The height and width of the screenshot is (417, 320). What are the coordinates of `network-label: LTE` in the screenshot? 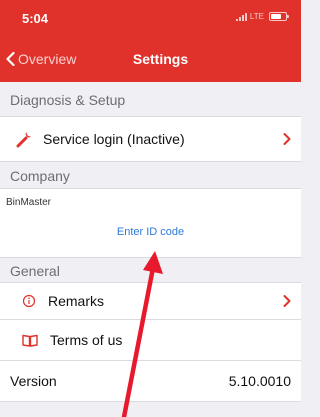 It's located at (256, 16).